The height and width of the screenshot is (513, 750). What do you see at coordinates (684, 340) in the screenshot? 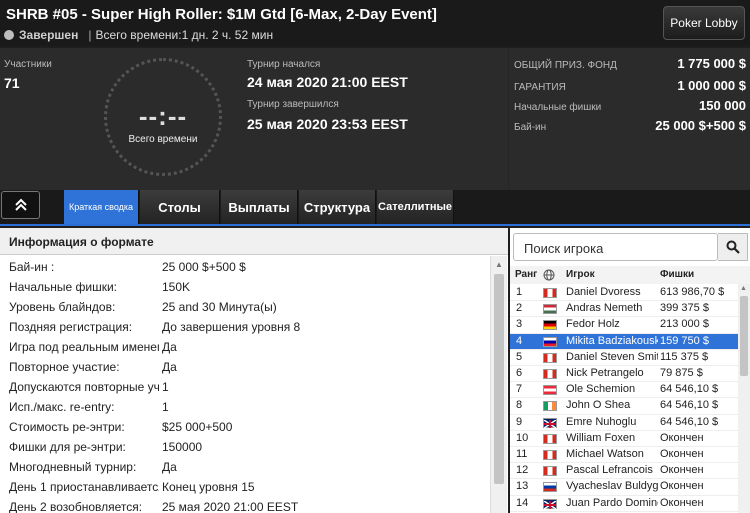
I see `player-chips: 159 750 $` at bounding box center [684, 340].